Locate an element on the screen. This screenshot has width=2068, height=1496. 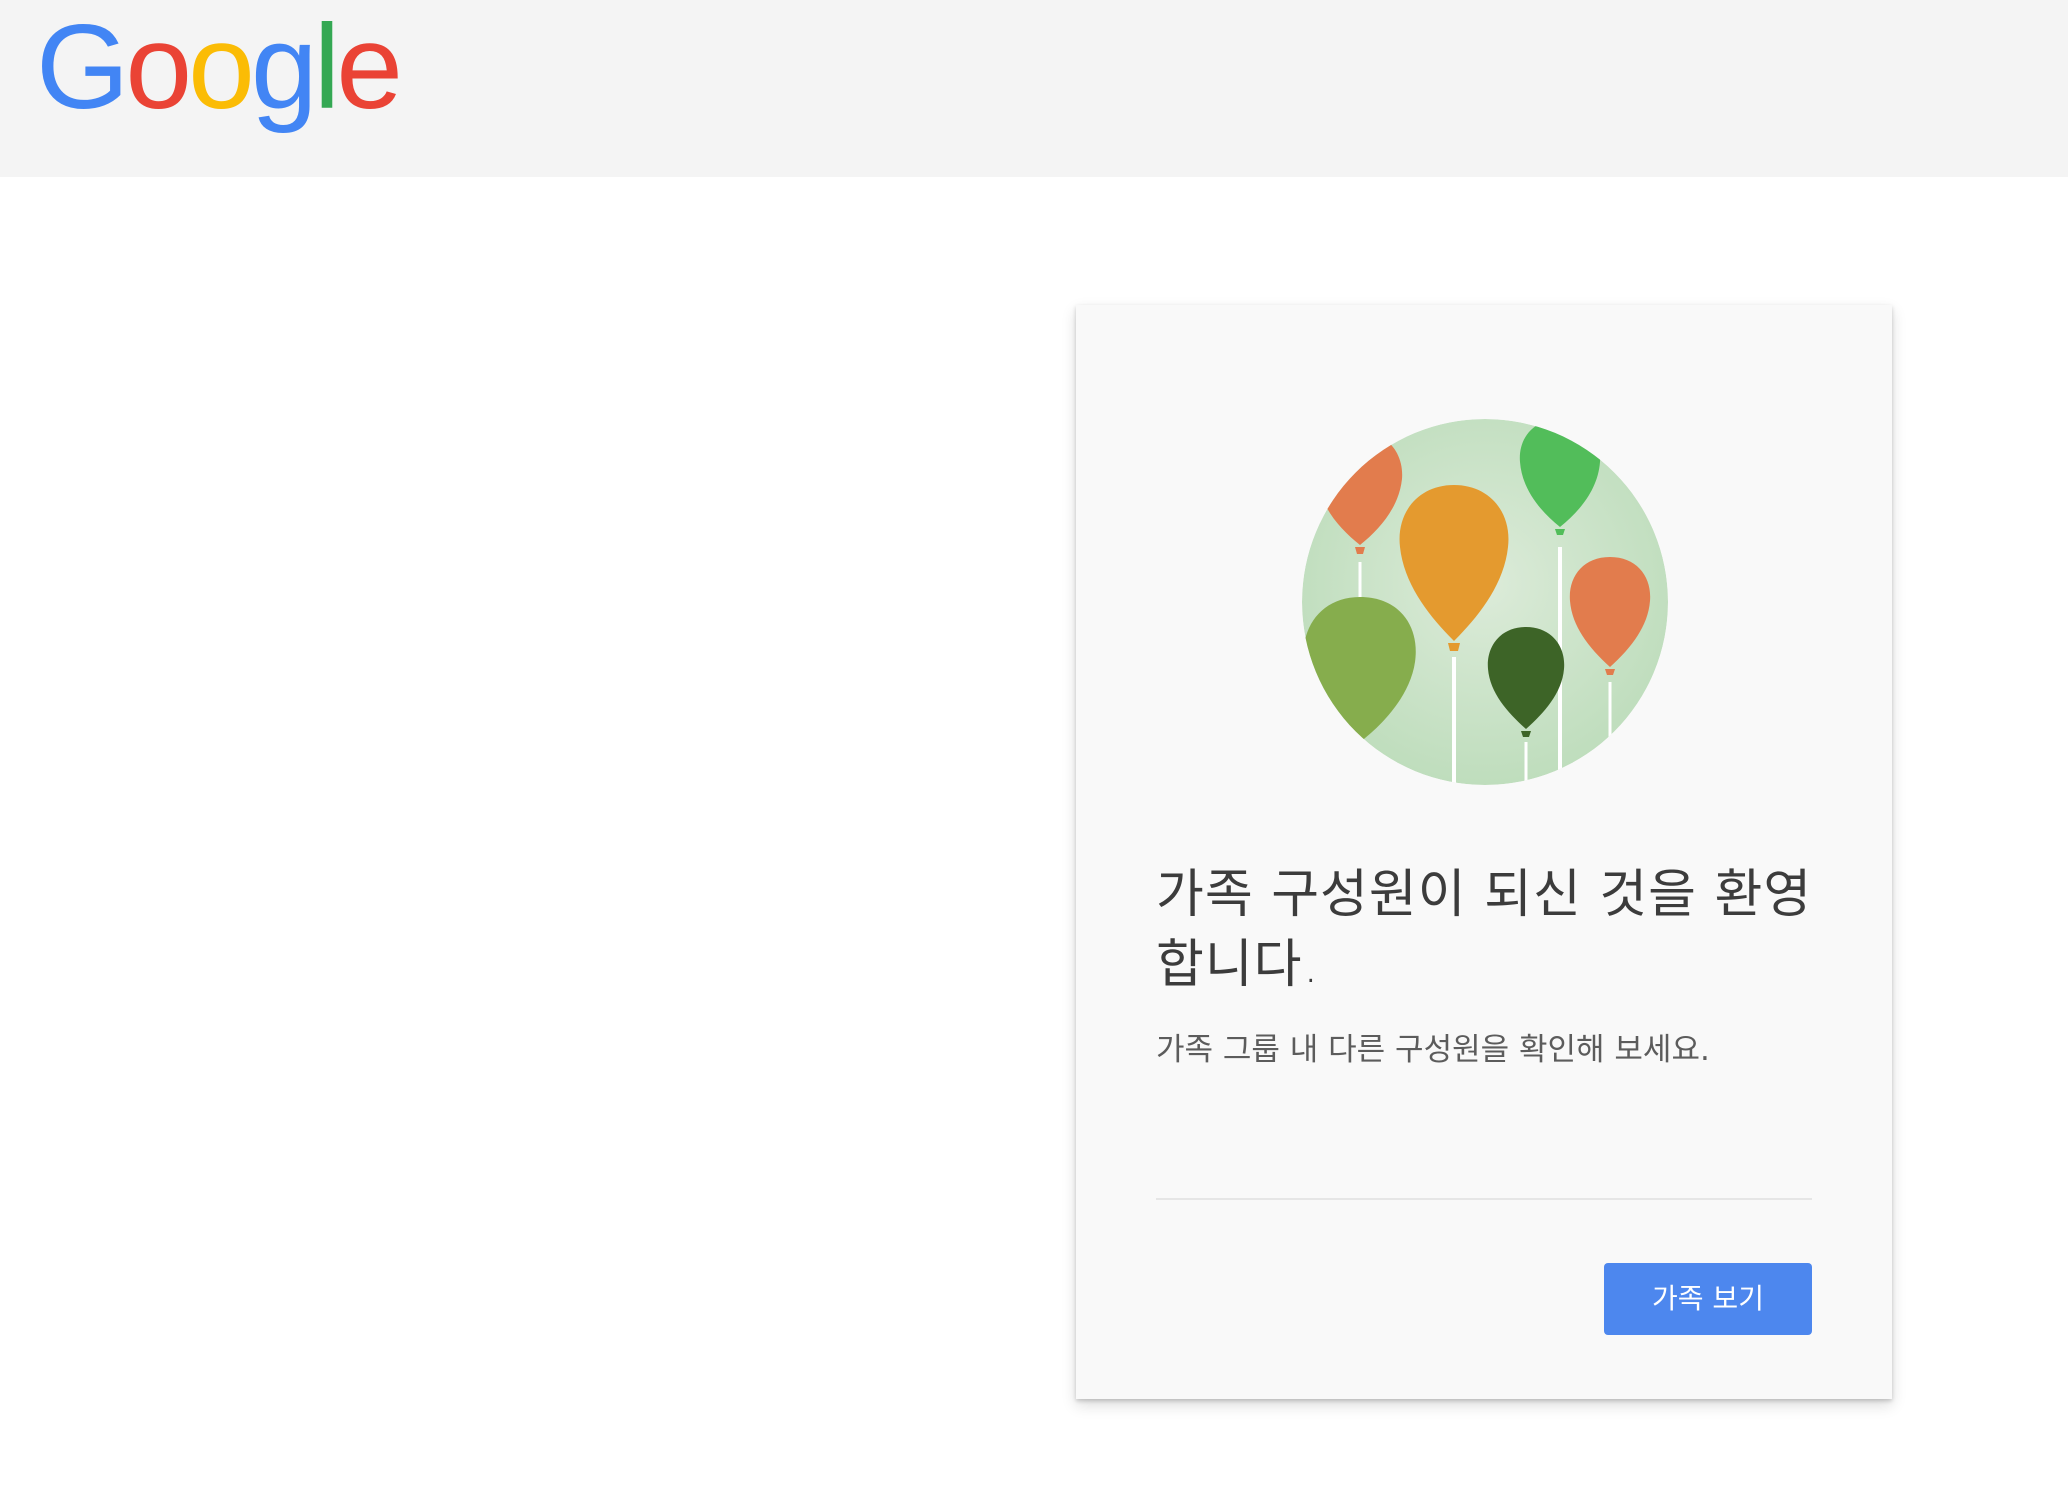
welcome-title: 가족 구성원이 되신 것을 환영합니다. is located at coordinates (1484, 930).